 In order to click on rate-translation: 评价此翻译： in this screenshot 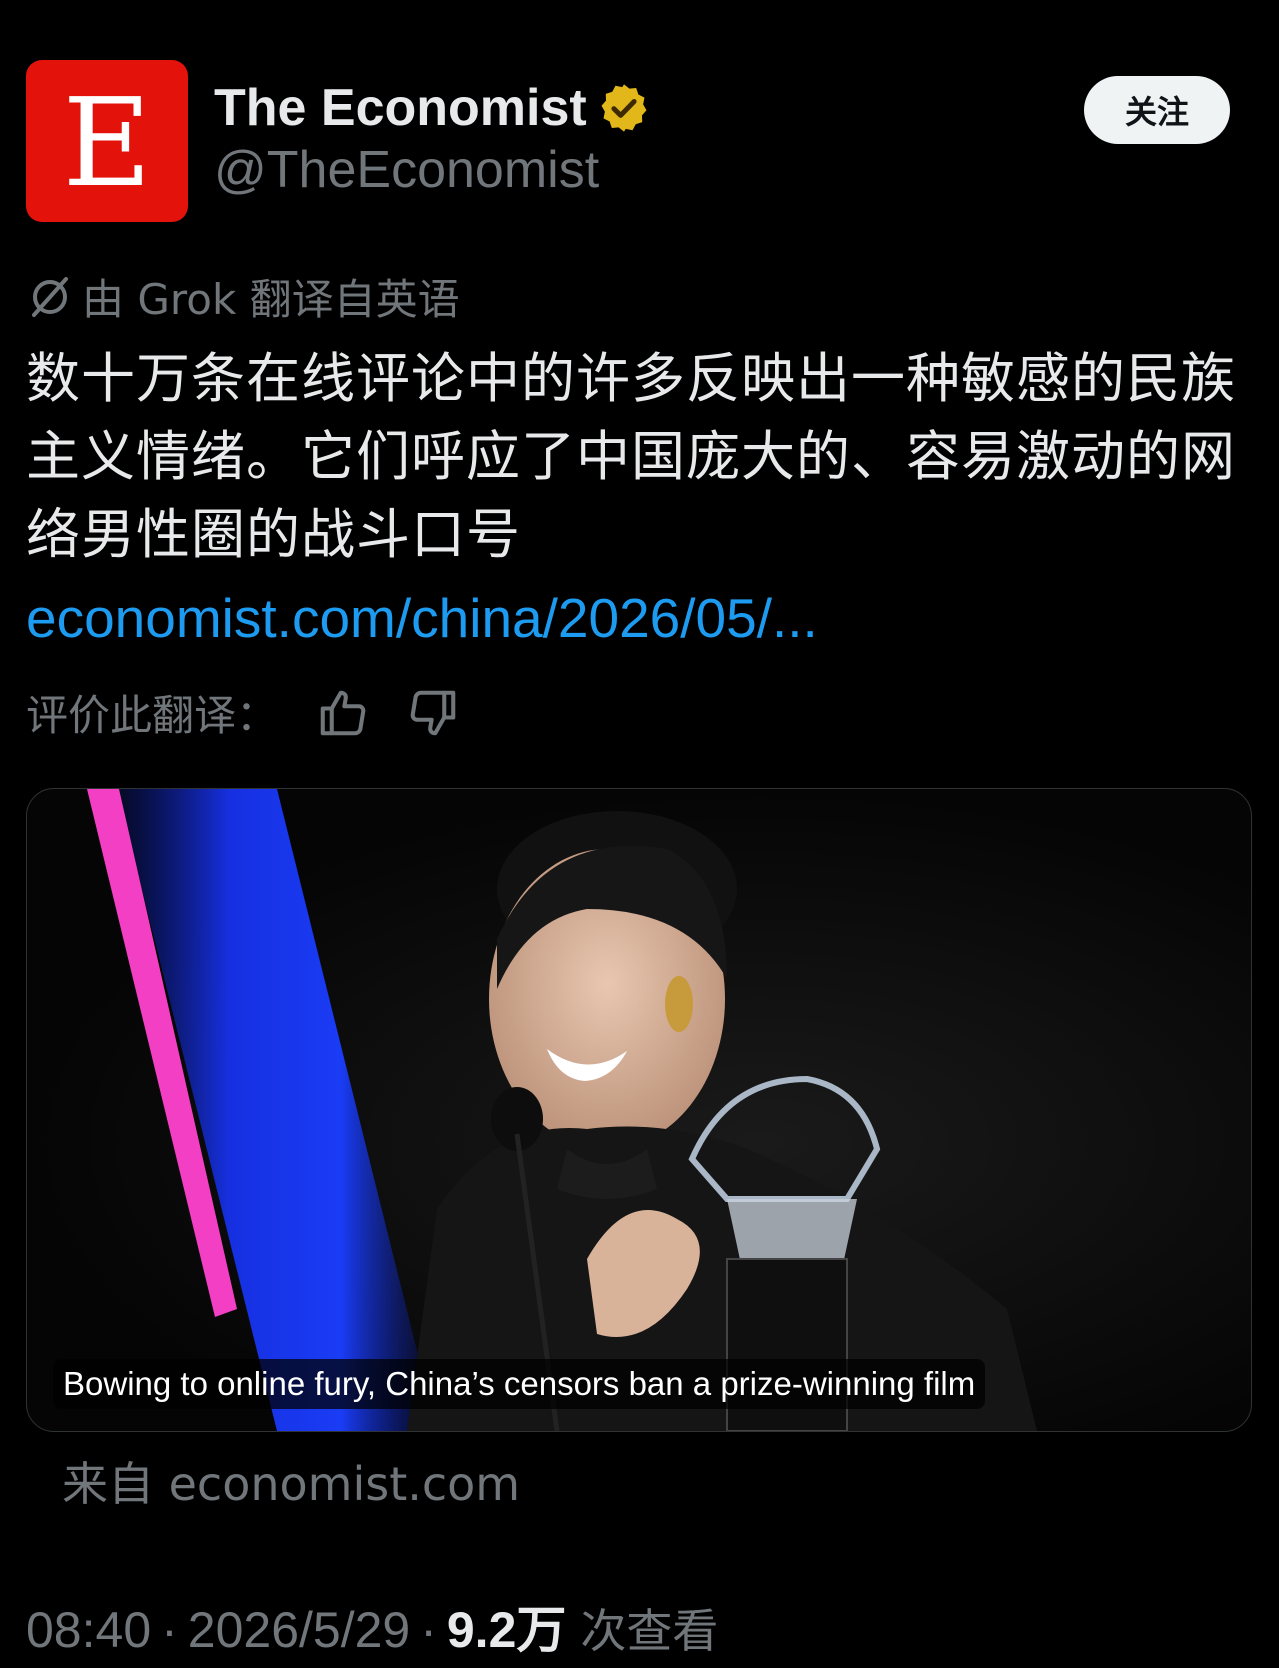, I will do `click(243, 712)`.